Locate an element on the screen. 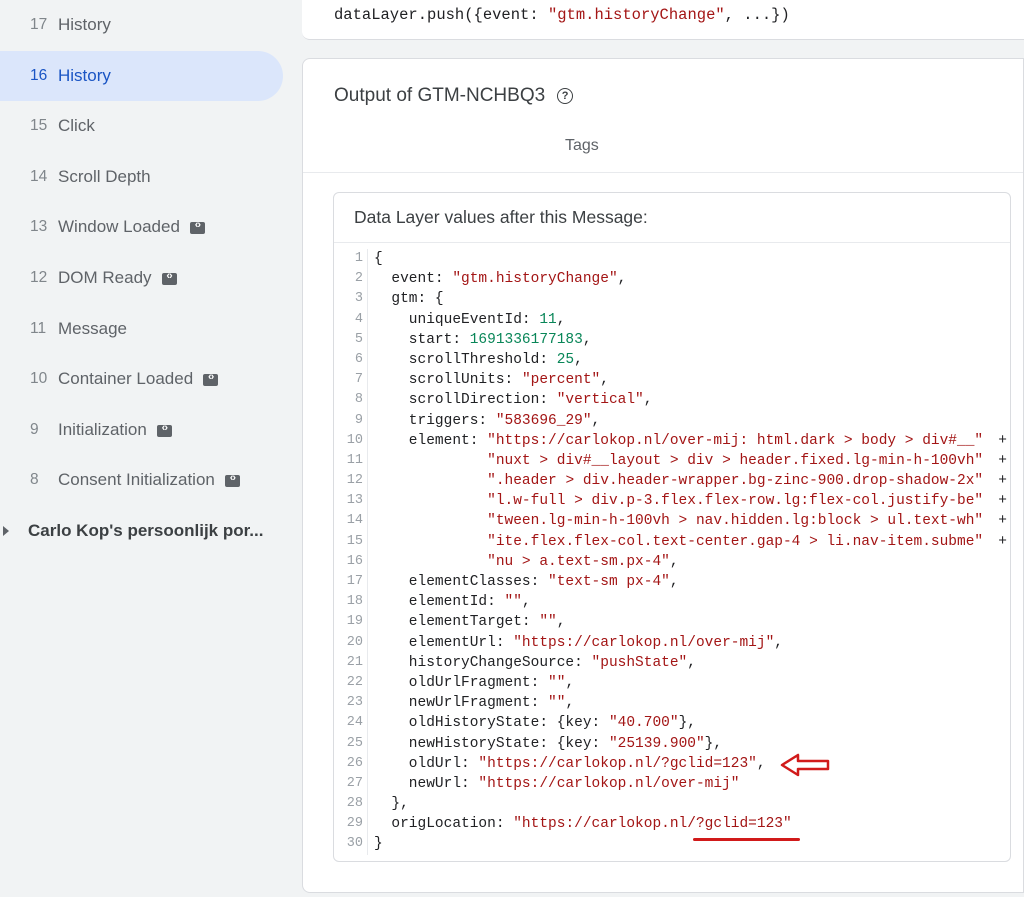  code-line: 28 }, is located at coordinates (672, 804).